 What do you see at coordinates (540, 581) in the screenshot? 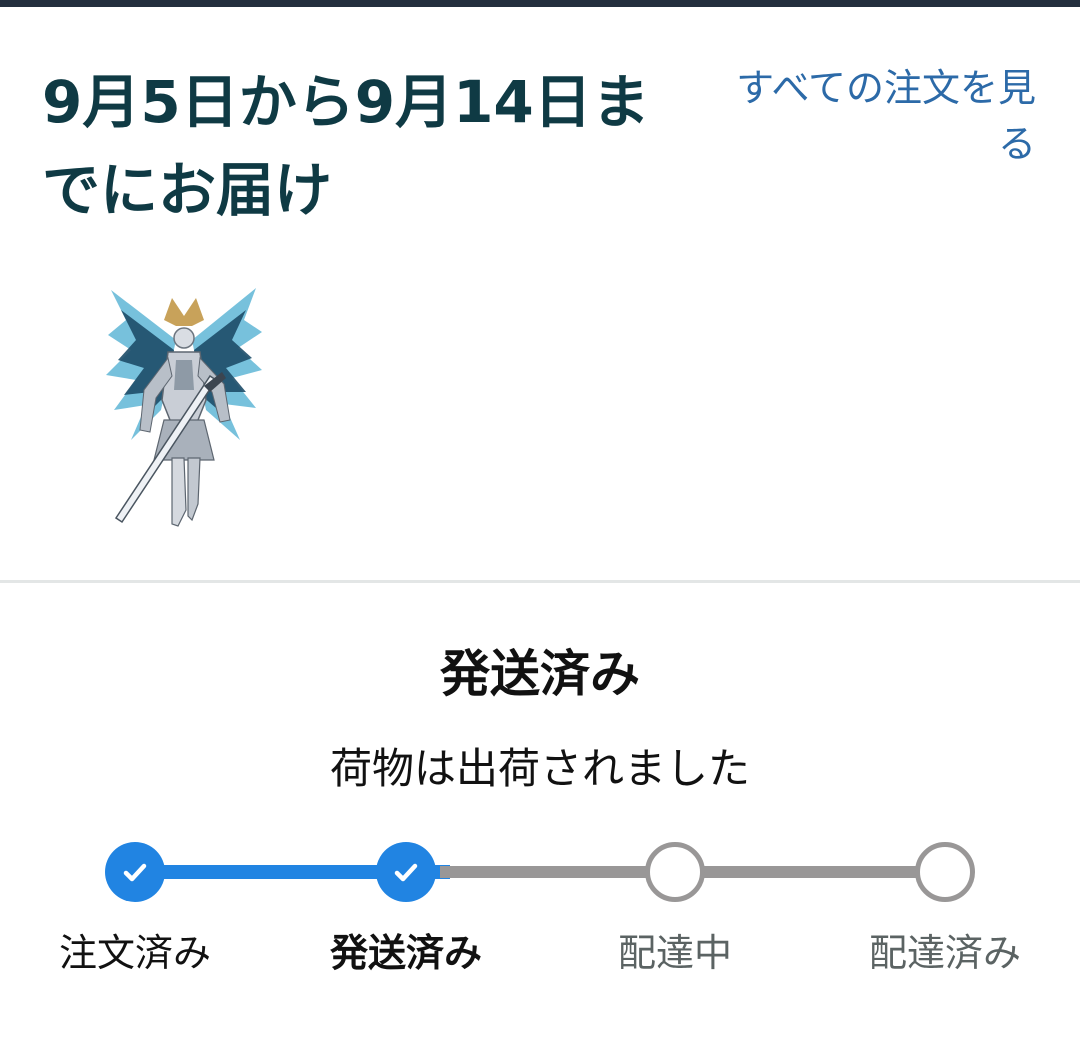
I see `section-divider` at bounding box center [540, 581].